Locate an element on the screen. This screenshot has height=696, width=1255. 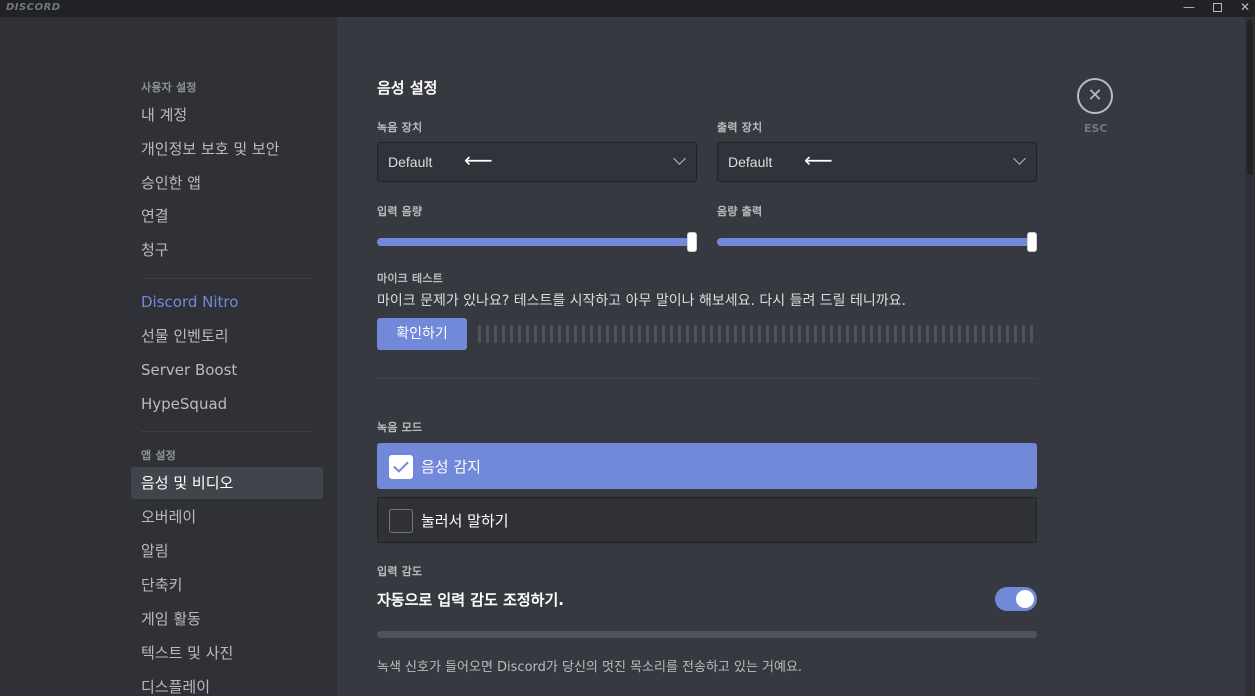
minimize-button: — is located at coordinates (1189, 8).